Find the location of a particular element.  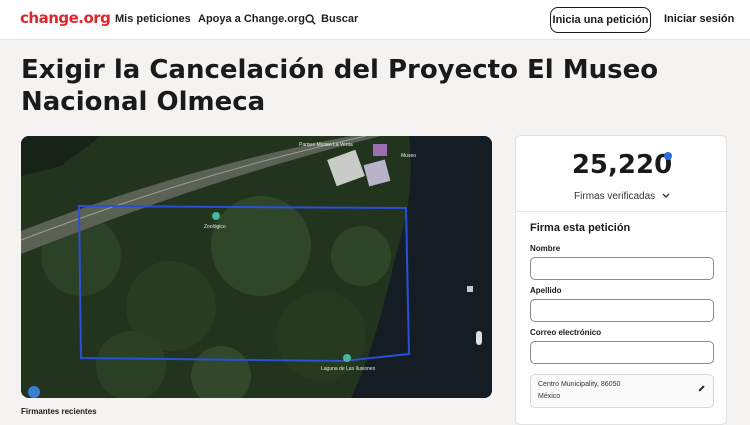

signature-count: 25,220 is located at coordinates (622, 165).